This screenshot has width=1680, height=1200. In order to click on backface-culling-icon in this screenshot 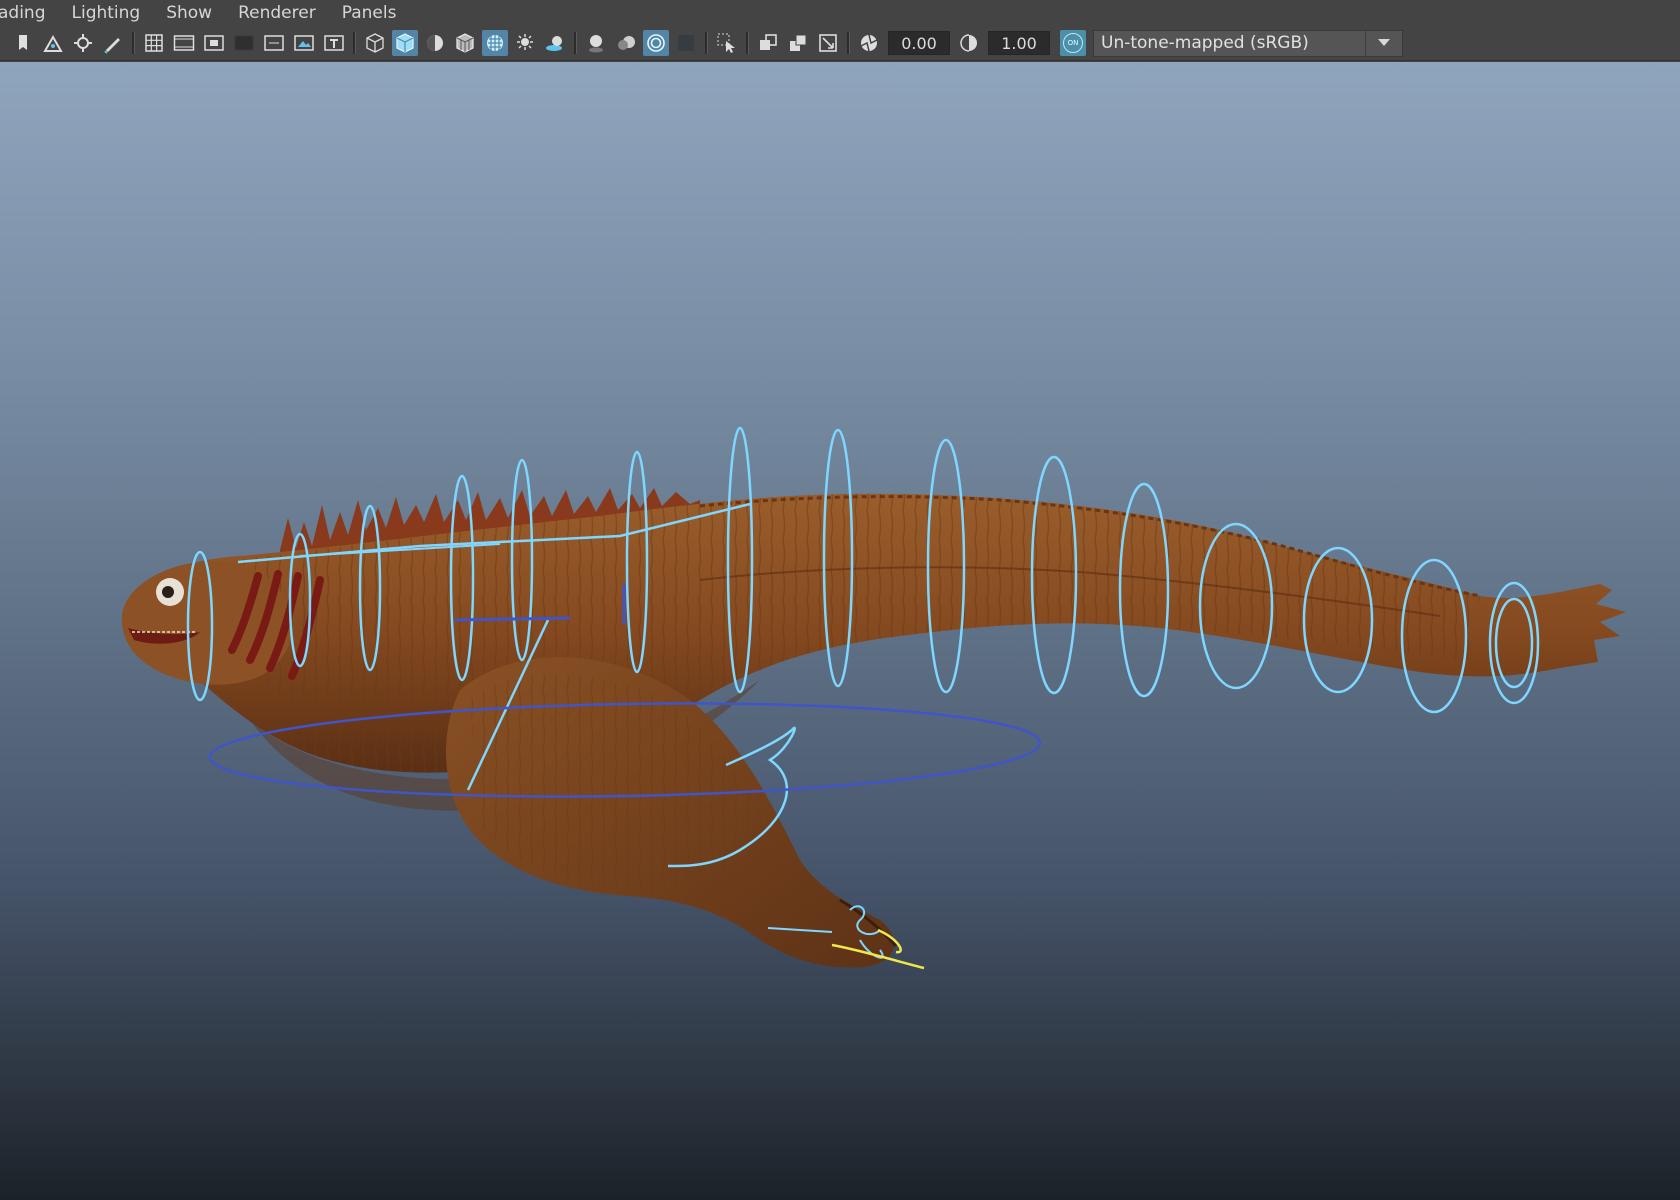, I will do `click(828, 43)`.